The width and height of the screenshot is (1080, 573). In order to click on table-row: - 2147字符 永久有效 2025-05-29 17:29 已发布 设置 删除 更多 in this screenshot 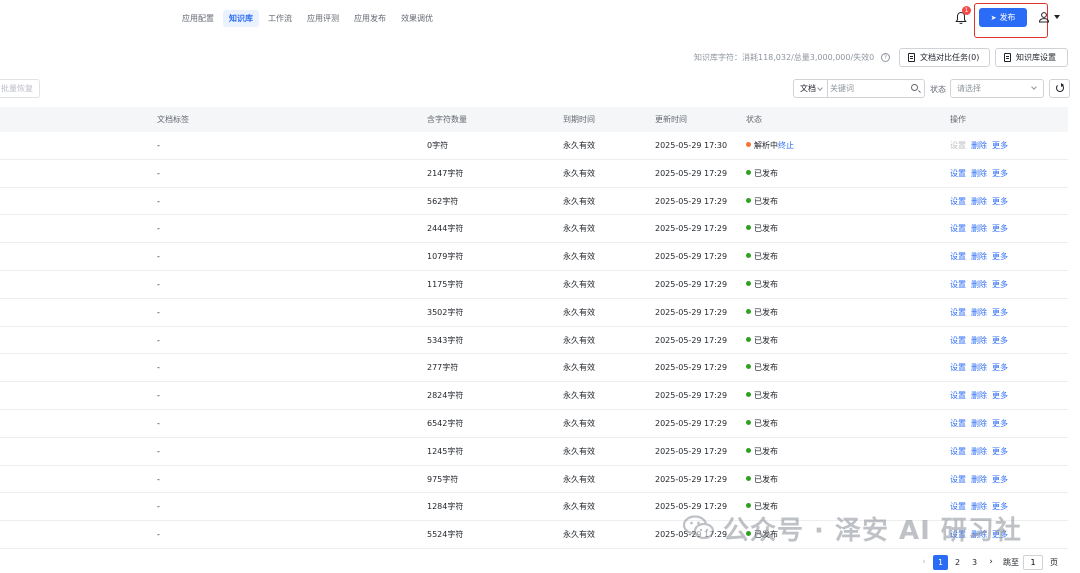, I will do `click(534, 174)`.